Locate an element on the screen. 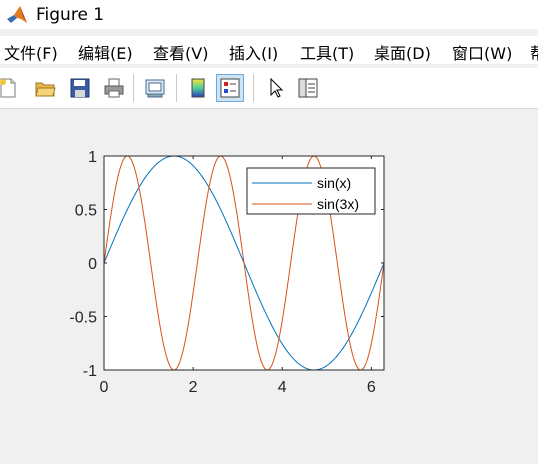  print-button is located at coordinates (114, 88).